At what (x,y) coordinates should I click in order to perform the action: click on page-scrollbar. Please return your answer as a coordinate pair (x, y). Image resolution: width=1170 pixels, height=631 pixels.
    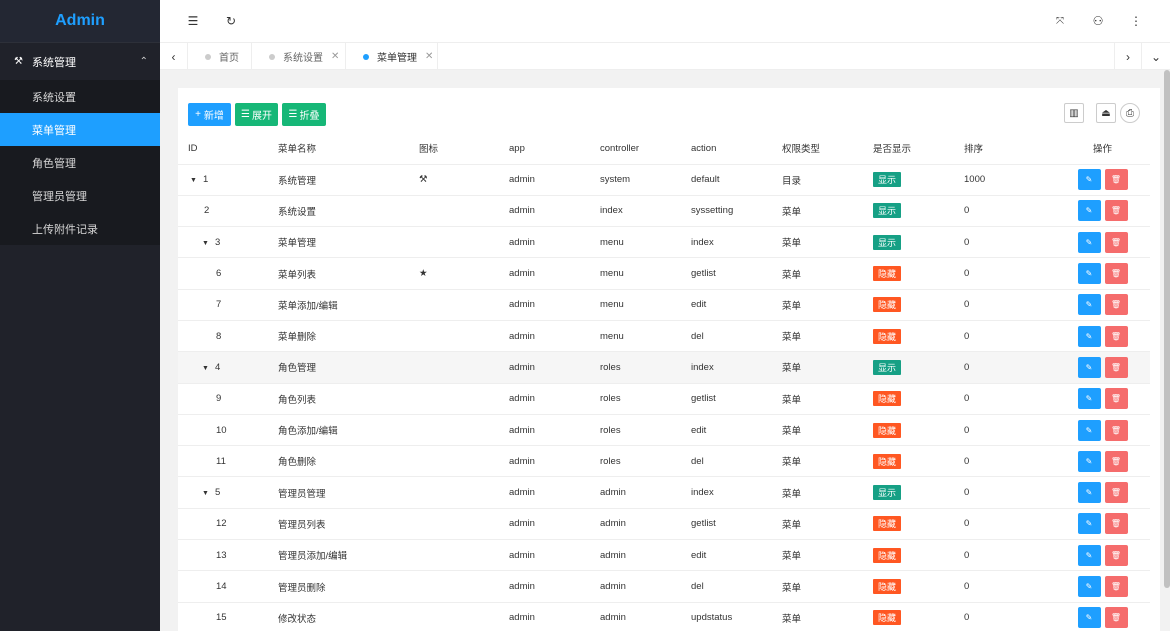
    Looking at the image, I should click on (1167, 329).